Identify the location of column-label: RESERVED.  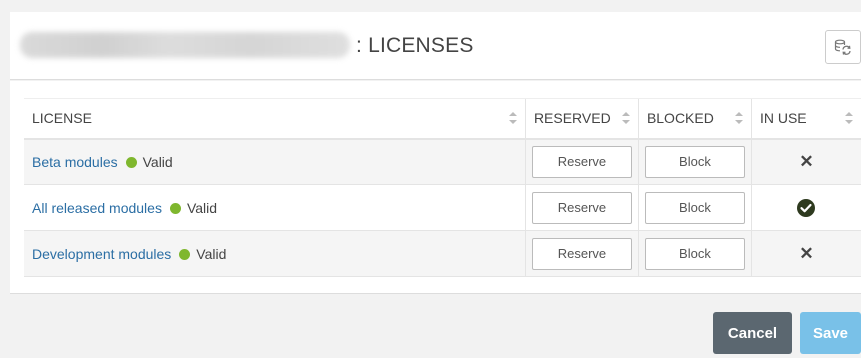
(572, 118).